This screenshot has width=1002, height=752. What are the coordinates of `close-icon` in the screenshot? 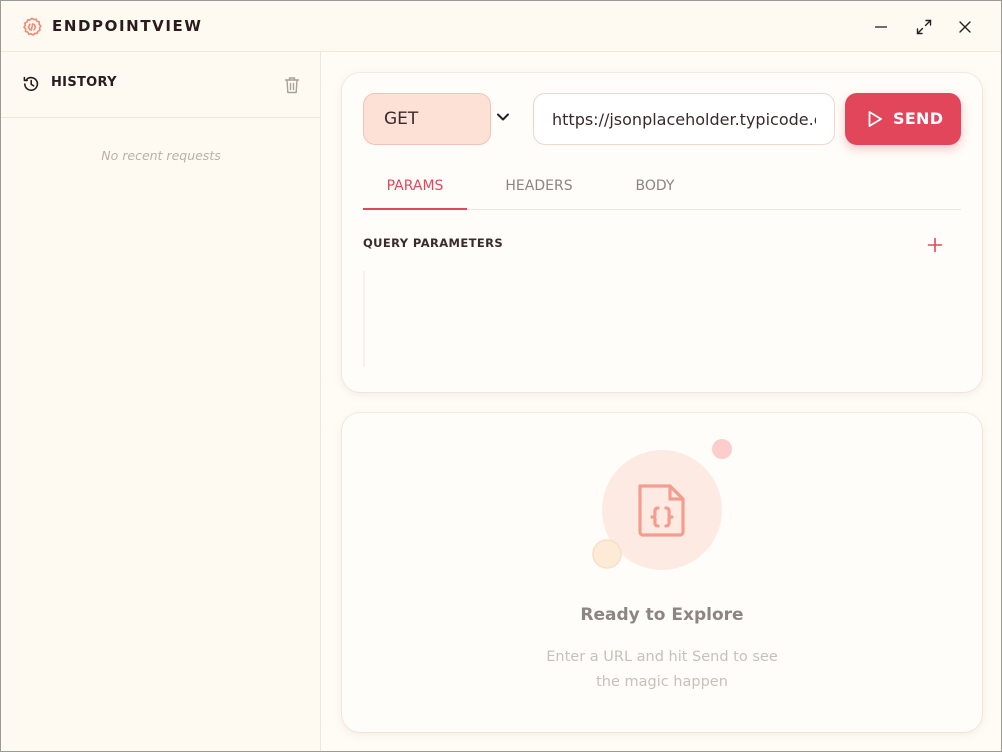 It's located at (965, 27).